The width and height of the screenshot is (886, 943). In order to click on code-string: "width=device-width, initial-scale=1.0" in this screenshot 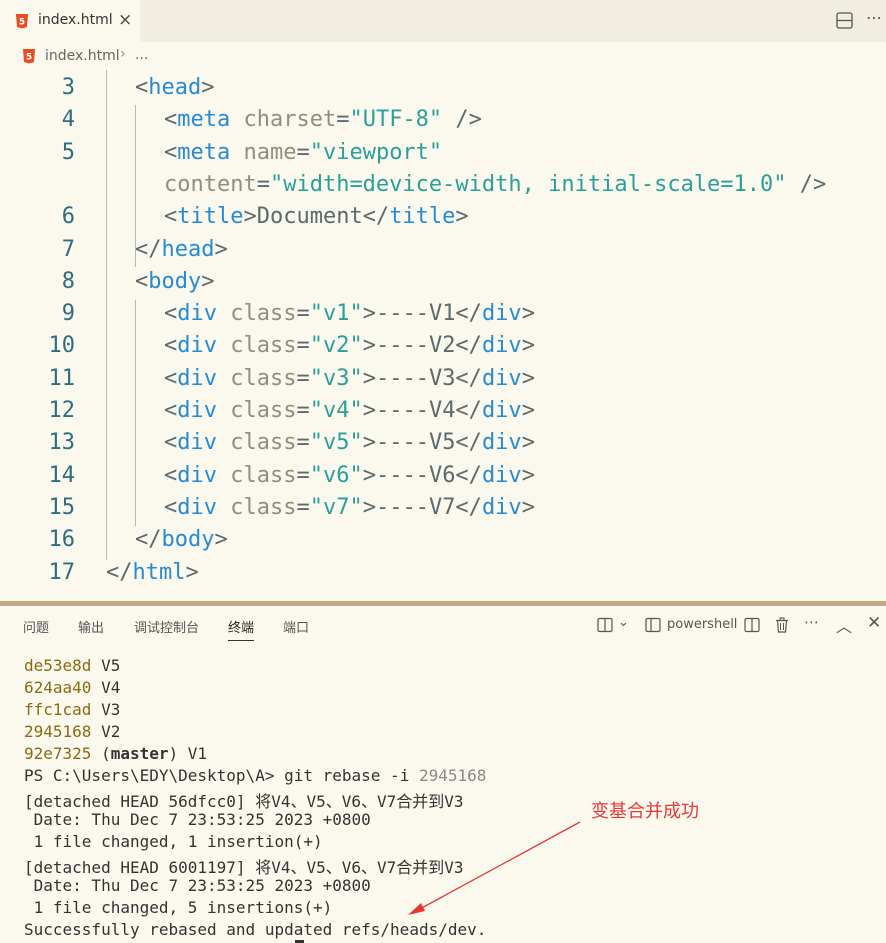, I will do `click(528, 184)`.